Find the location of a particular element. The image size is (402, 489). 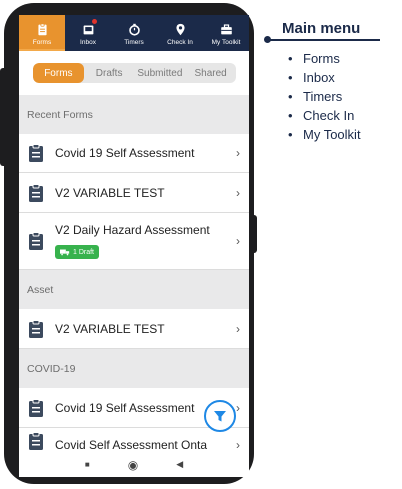

filter-icon is located at coordinates (220, 416).